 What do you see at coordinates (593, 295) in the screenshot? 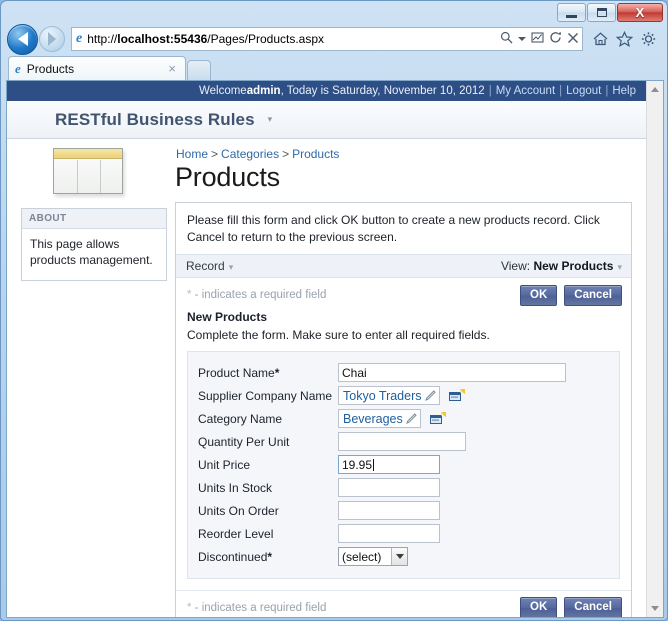
I see `cancel-button-top: Cancel` at bounding box center [593, 295].